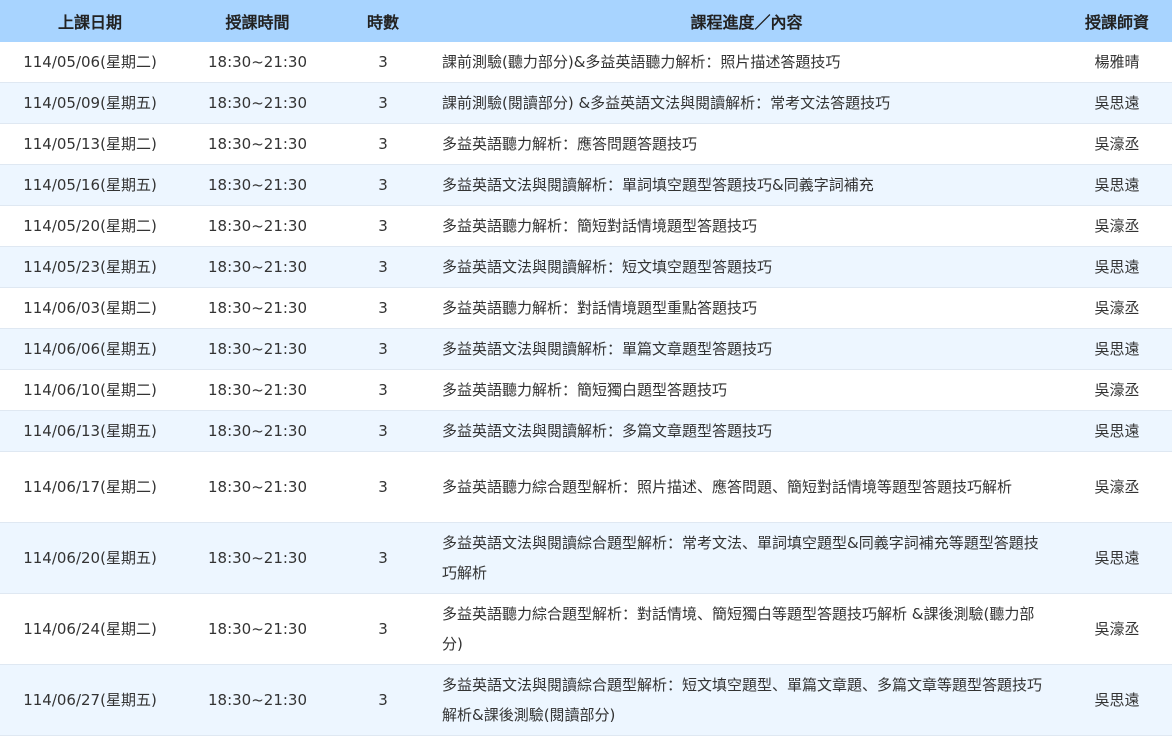 The height and width of the screenshot is (738, 1172). I want to click on cell-content: 多益英語文法與閱讀解析：單篇文章題型答題技巧, so click(746, 349).